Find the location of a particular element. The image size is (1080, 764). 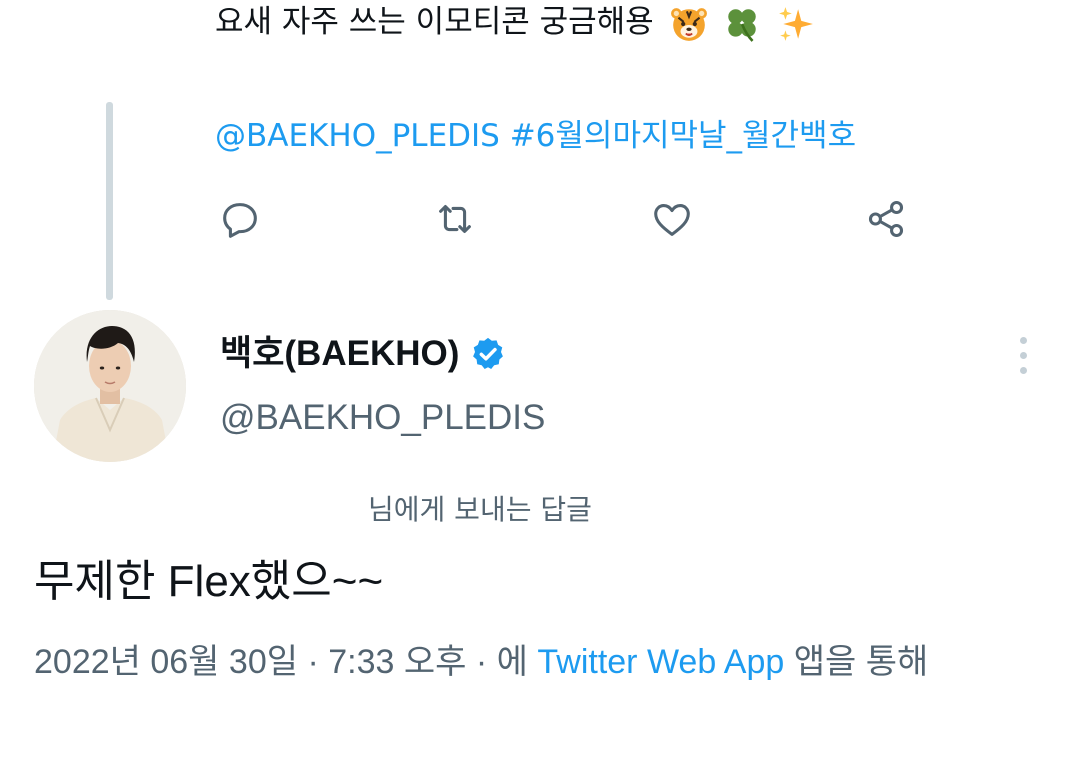

share-icon is located at coordinates (886, 219).